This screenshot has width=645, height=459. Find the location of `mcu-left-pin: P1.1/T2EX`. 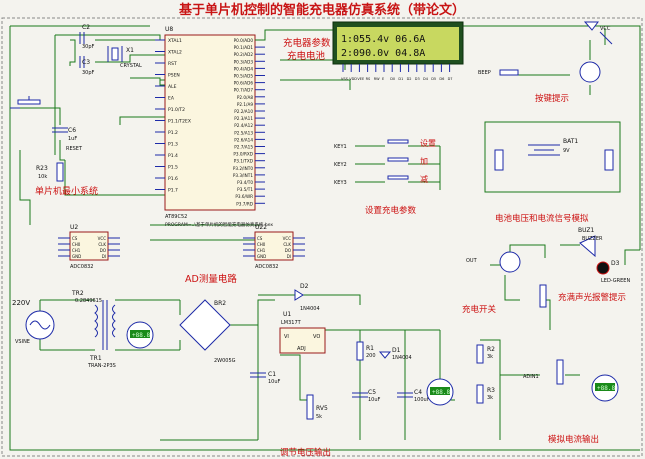

mcu-left-pin: P1.1/T2EX is located at coordinates (179, 122).